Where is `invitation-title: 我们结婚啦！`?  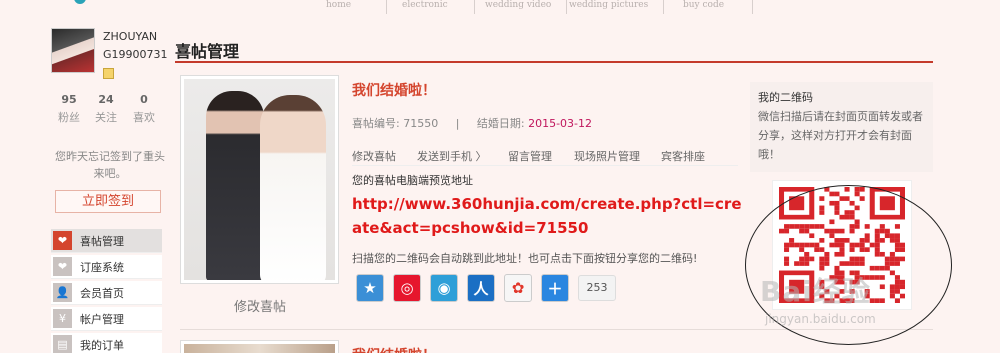
invitation-title: 我们结婚啦！ is located at coordinates (394, 90).